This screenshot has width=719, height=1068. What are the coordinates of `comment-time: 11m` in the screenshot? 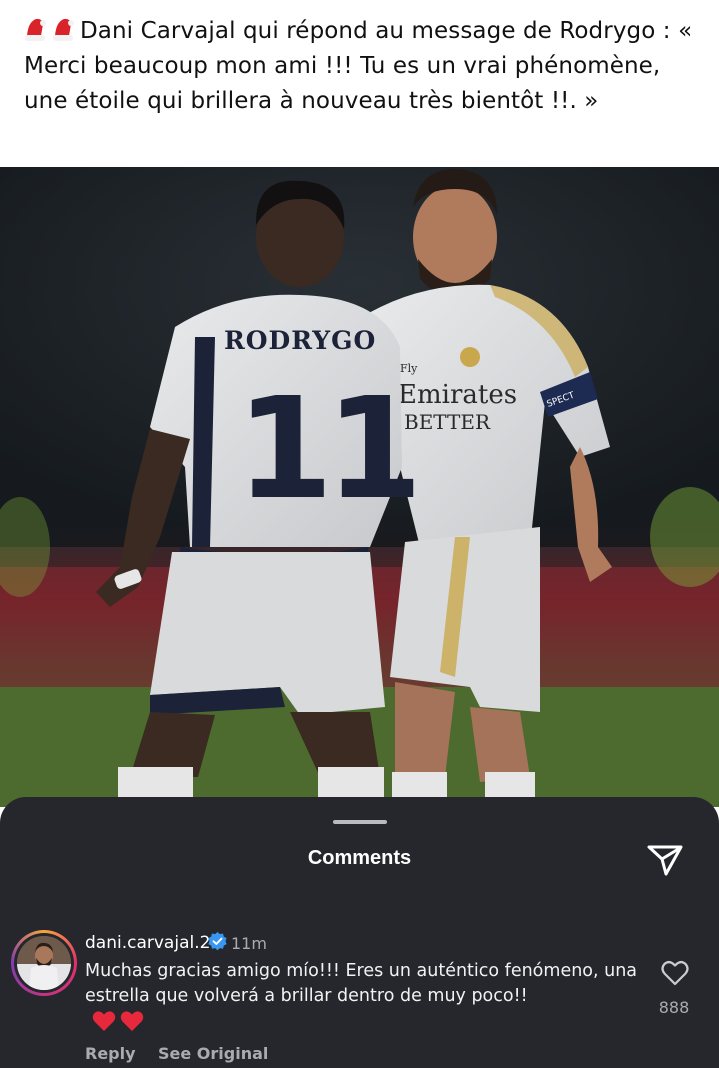 It's located at (249, 943).